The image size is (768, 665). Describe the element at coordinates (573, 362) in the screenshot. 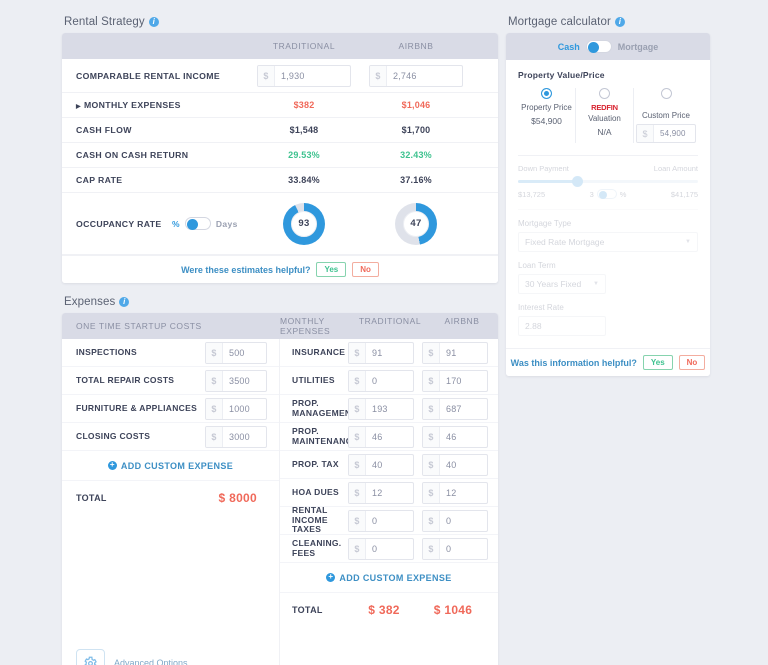

I see `feedback-question: Was this information helpful?` at that location.